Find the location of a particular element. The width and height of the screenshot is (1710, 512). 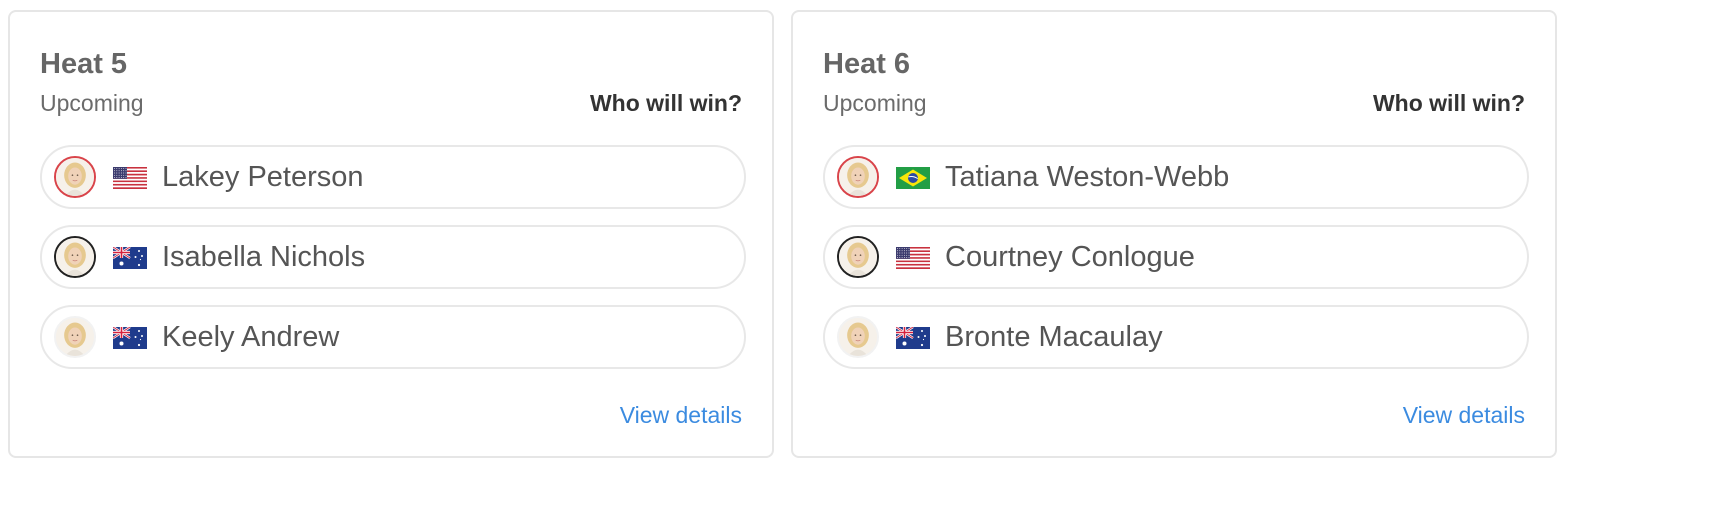

surfer-name: Courtney Conlogue is located at coordinates (1070, 257).